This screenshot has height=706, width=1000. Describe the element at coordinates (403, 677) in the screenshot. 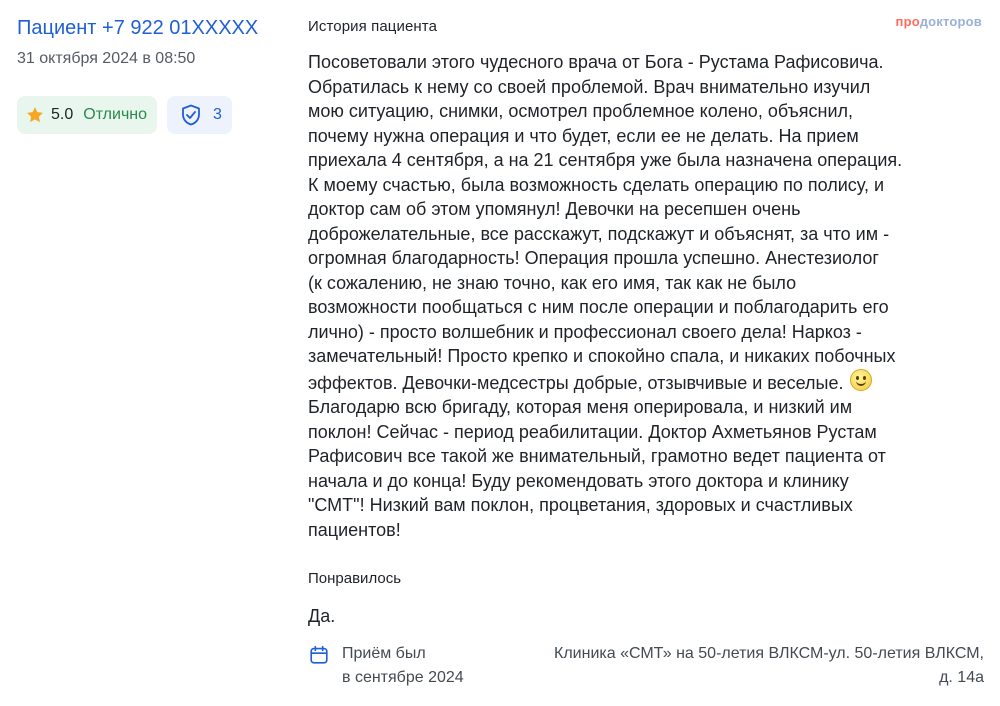

I see `visit-line2: в сентябре 2024` at that location.